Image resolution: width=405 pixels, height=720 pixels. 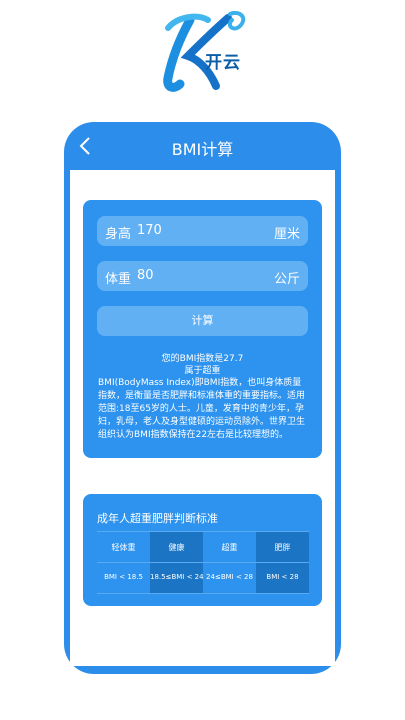 I want to click on table-header: 健康, so click(x=176, y=547).